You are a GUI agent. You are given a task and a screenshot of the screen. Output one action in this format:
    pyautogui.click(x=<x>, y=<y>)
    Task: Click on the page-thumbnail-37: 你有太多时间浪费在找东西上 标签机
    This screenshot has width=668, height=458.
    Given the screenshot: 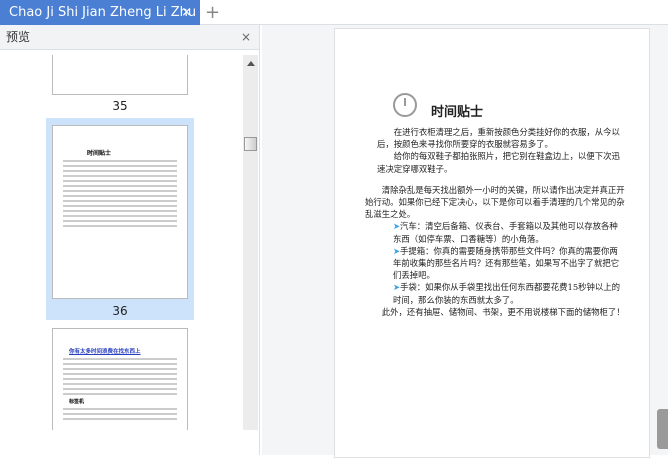 What is the action you would take?
    pyautogui.click(x=120, y=379)
    